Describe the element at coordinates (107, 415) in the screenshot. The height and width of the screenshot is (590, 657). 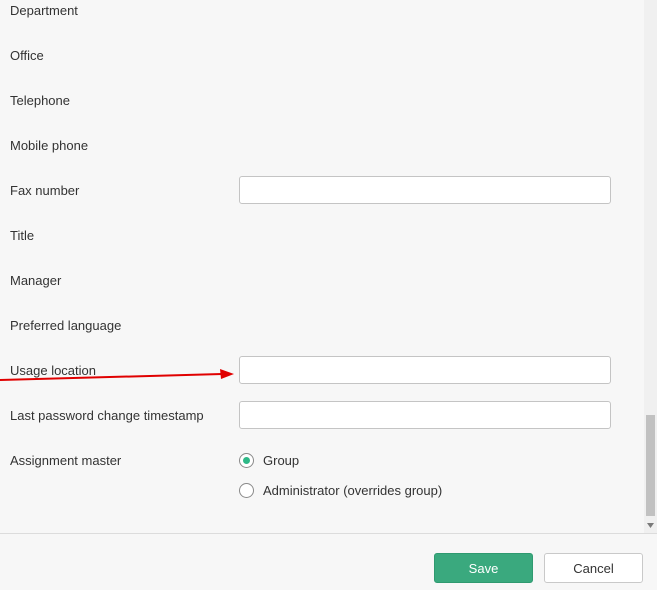
I see `last-password-change-label: Last password change timestamp` at that location.